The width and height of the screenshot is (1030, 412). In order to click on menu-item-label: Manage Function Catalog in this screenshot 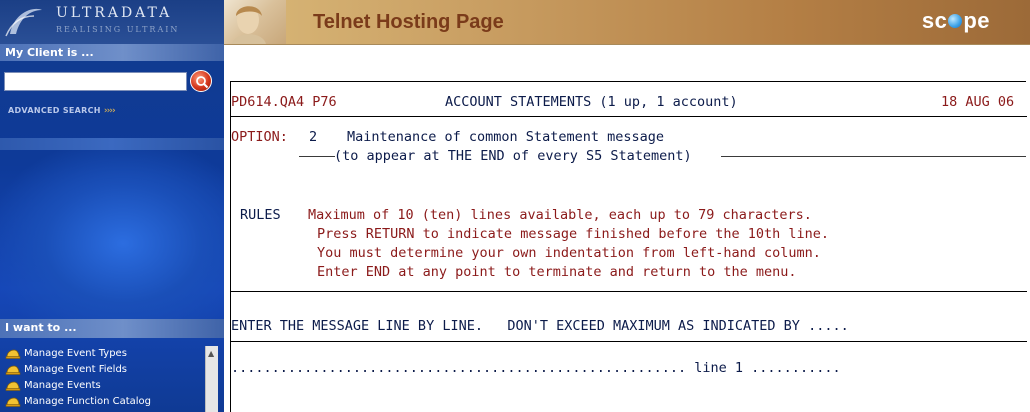, I will do `click(88, 401)`.